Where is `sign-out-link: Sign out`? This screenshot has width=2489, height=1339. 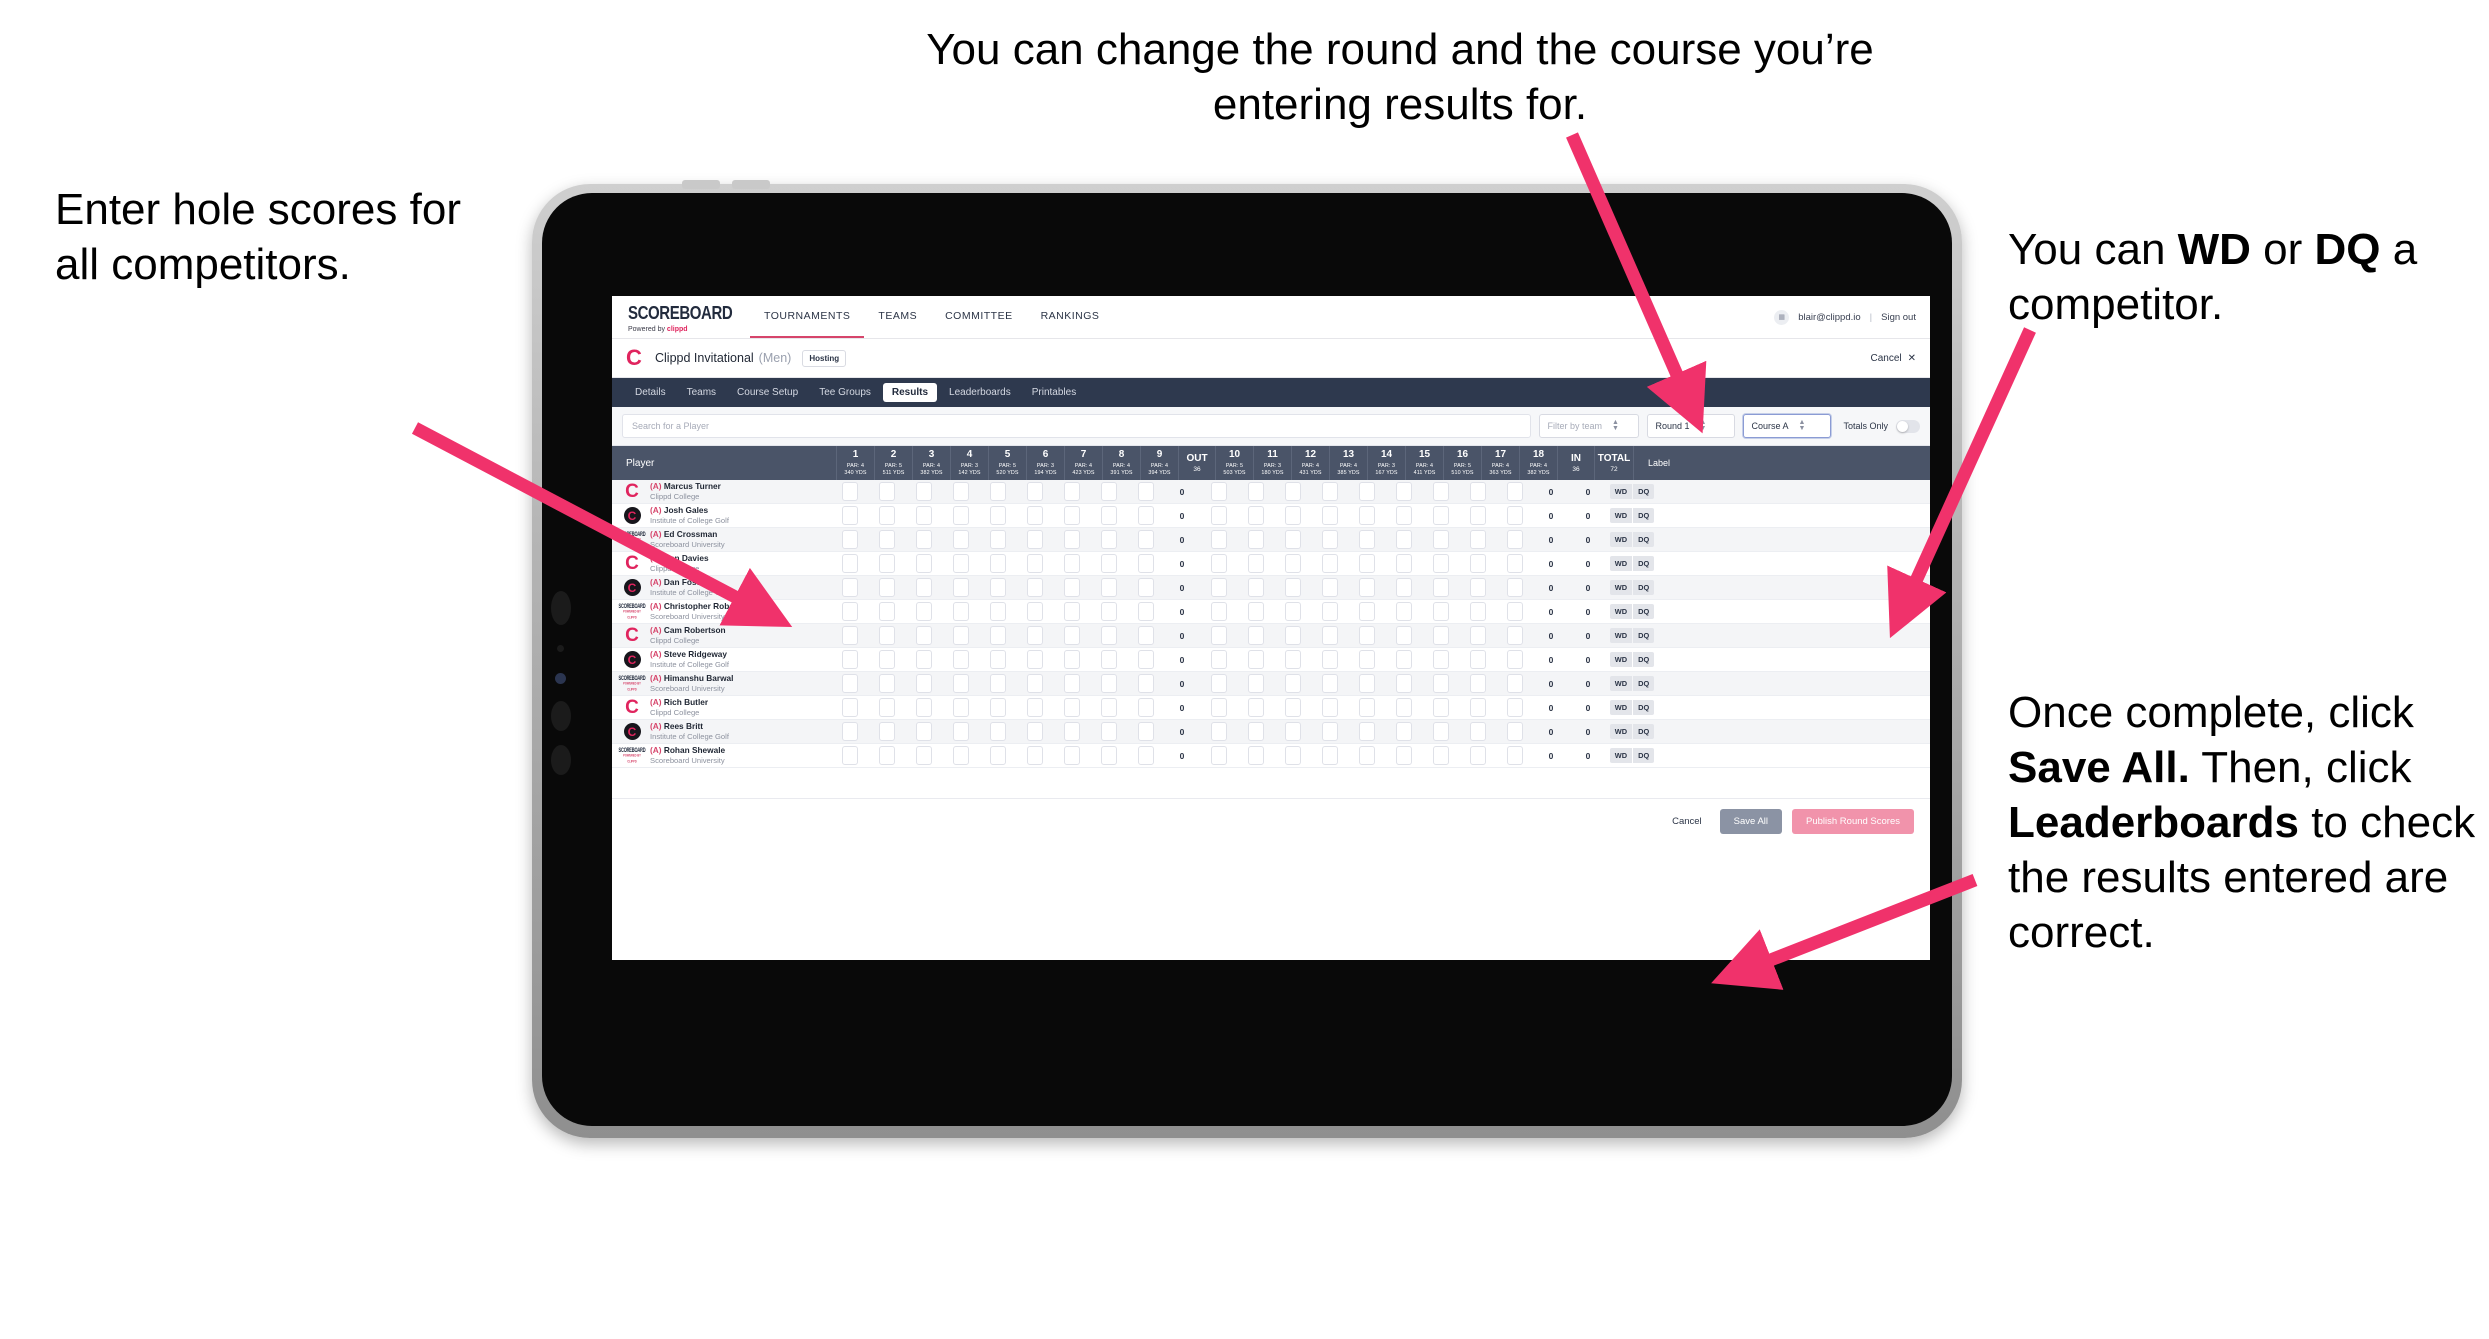 sign-out-link: Sign out is located at coordinates (1898, 317).